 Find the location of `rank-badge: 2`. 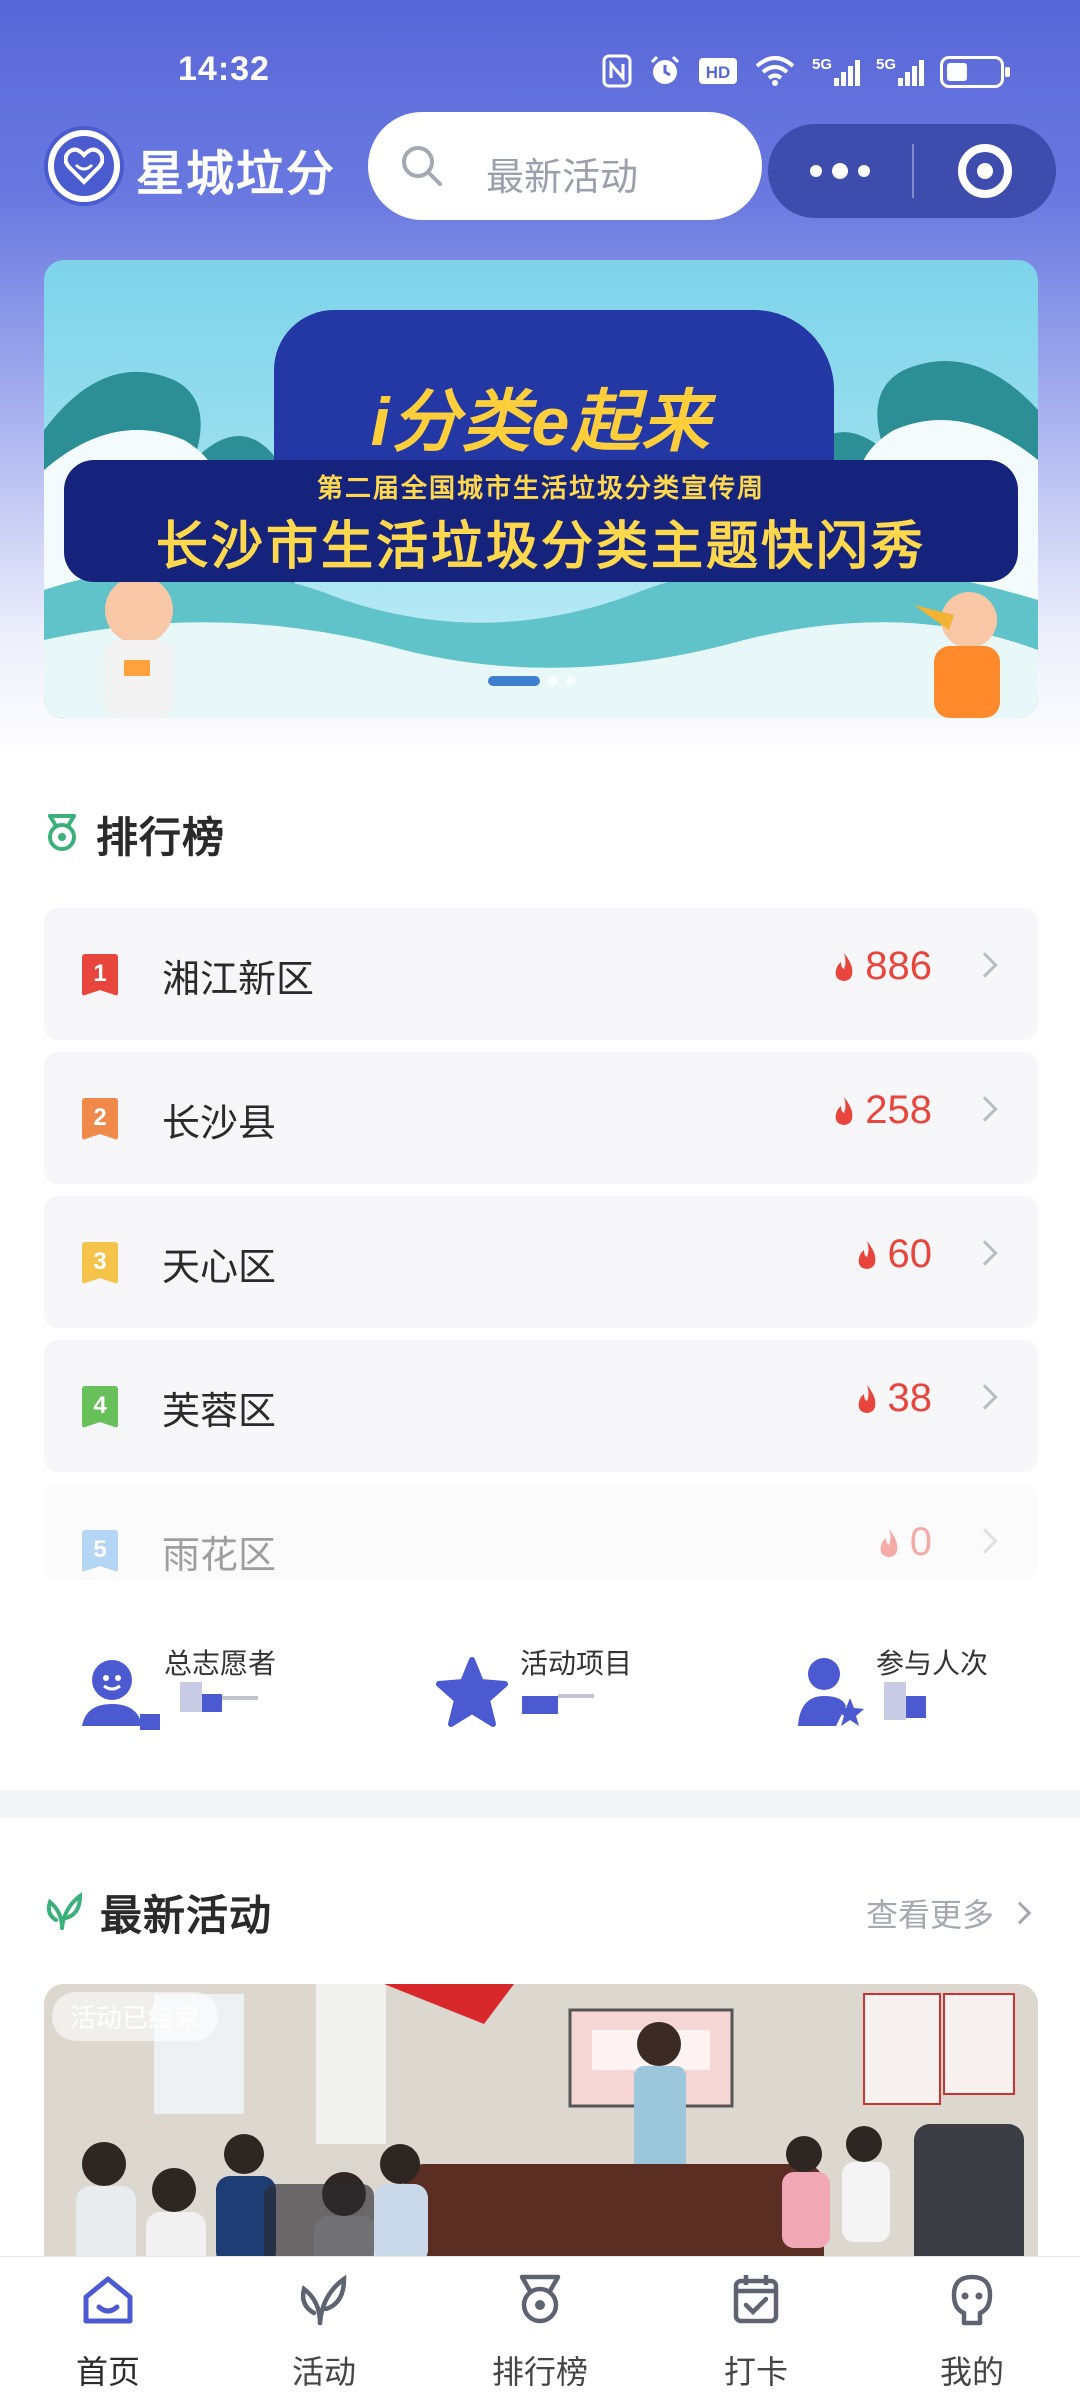

rank-badge: 2 is located at coordinates (100, 1119).